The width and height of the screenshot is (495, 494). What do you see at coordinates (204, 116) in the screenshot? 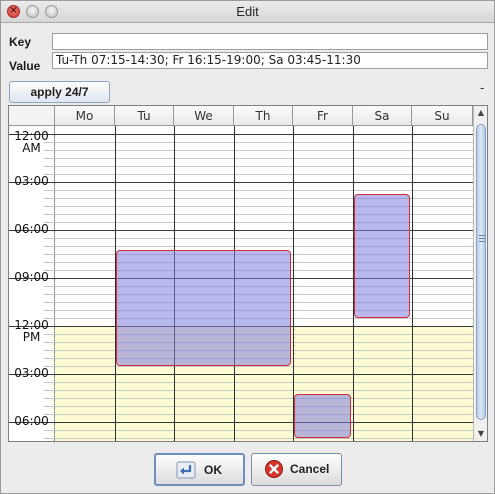
I see `day-header-we: We` at bounding box center [204, 116].